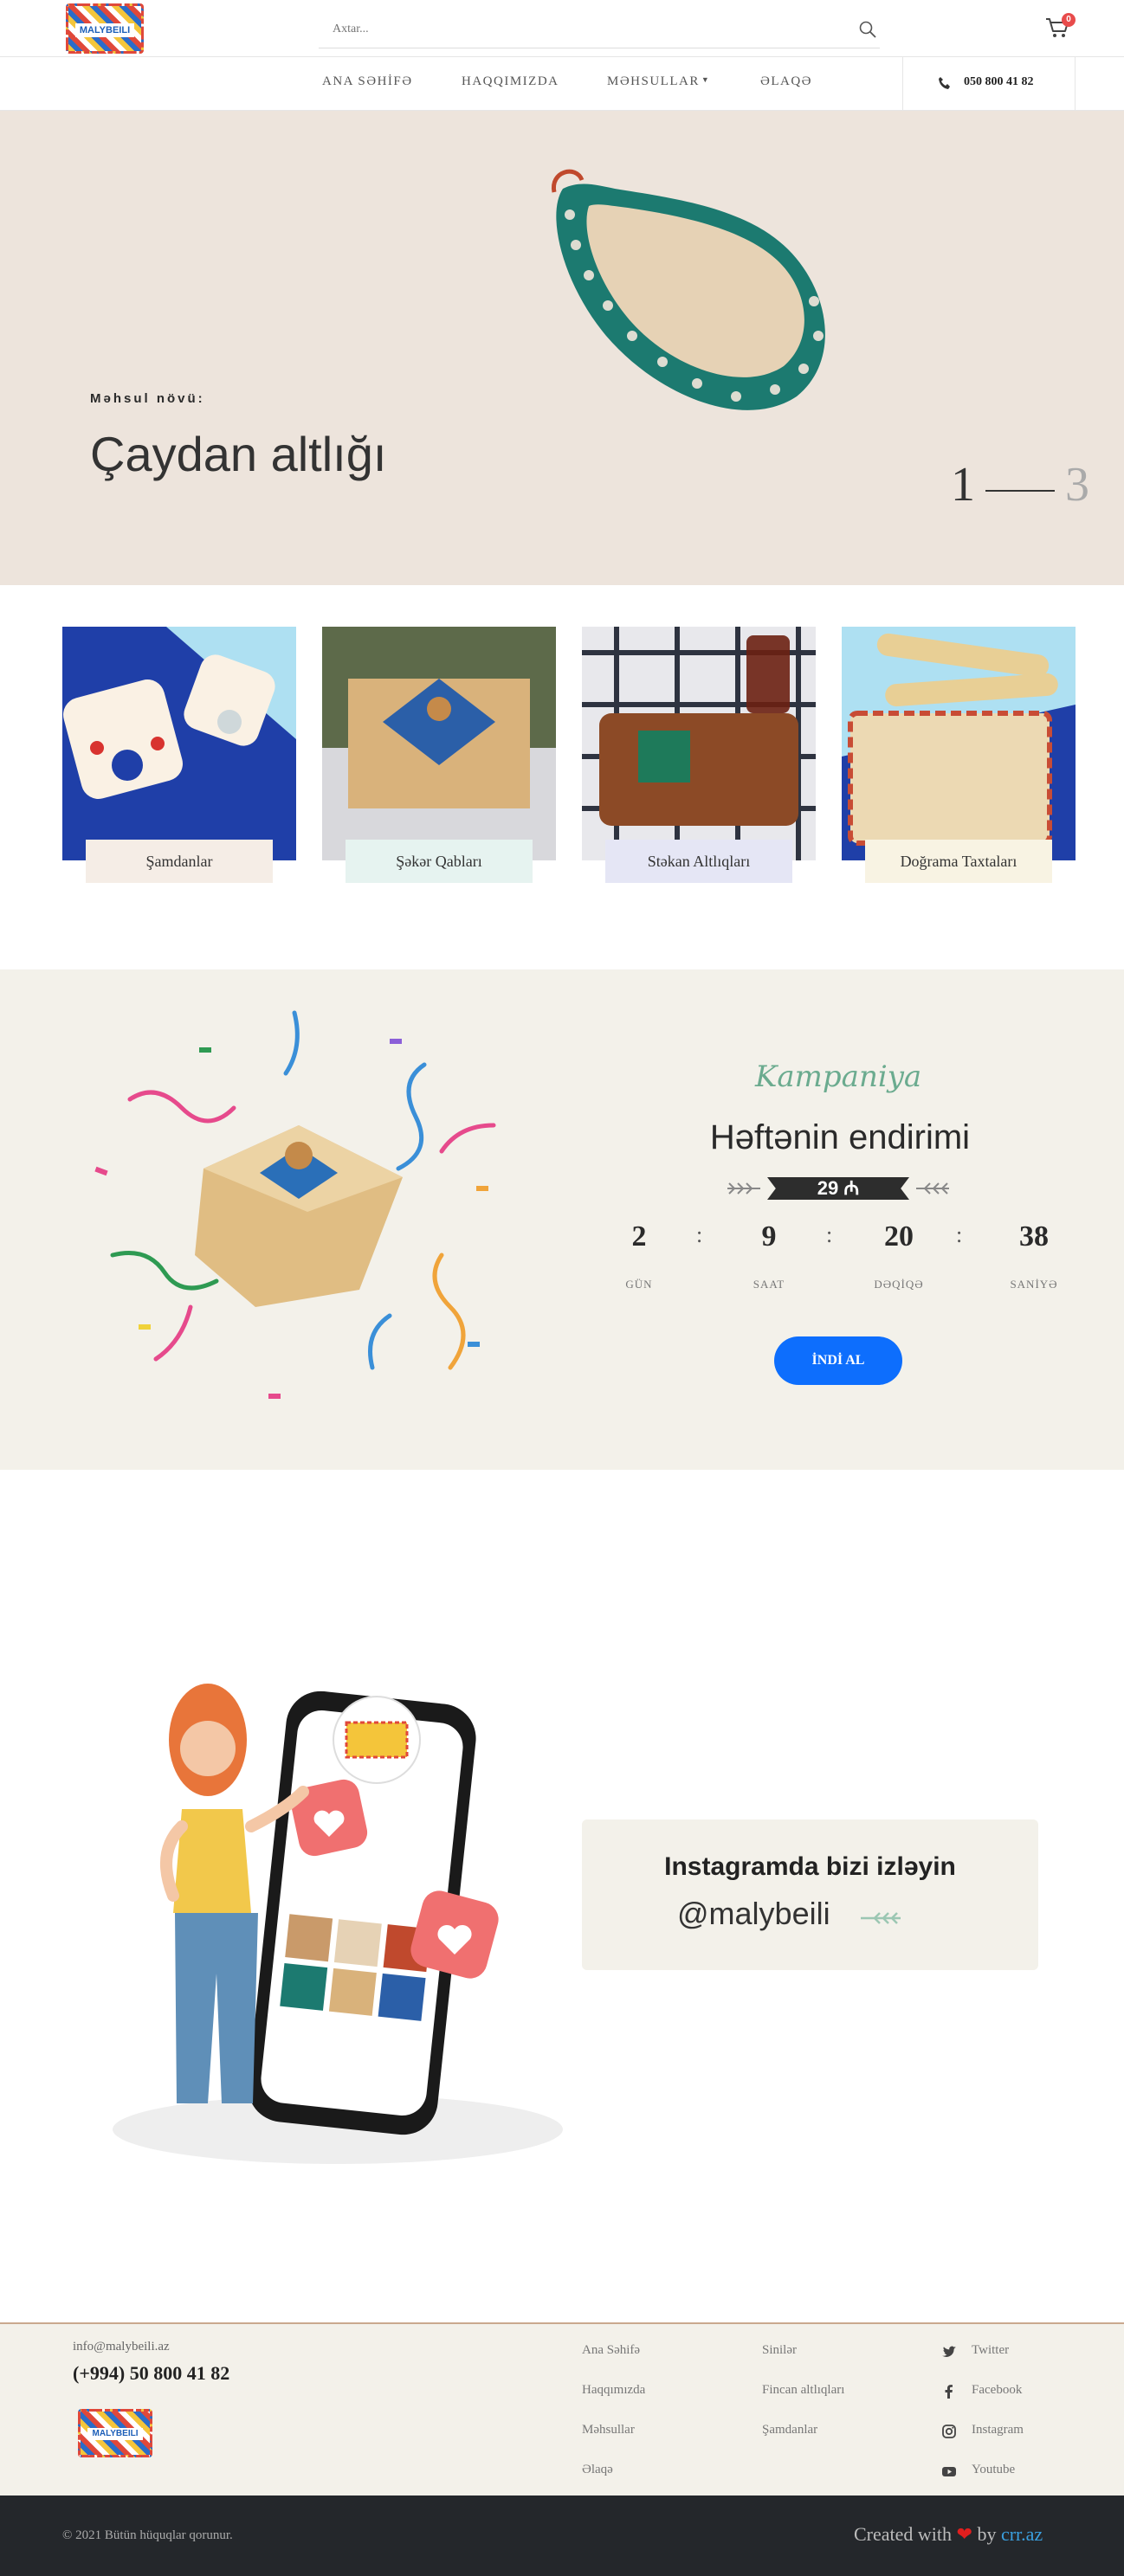 The height and width of the screenshot is (2576, 1124). I want to click on phone-number: 050 800 41 82, so click(999, 81).